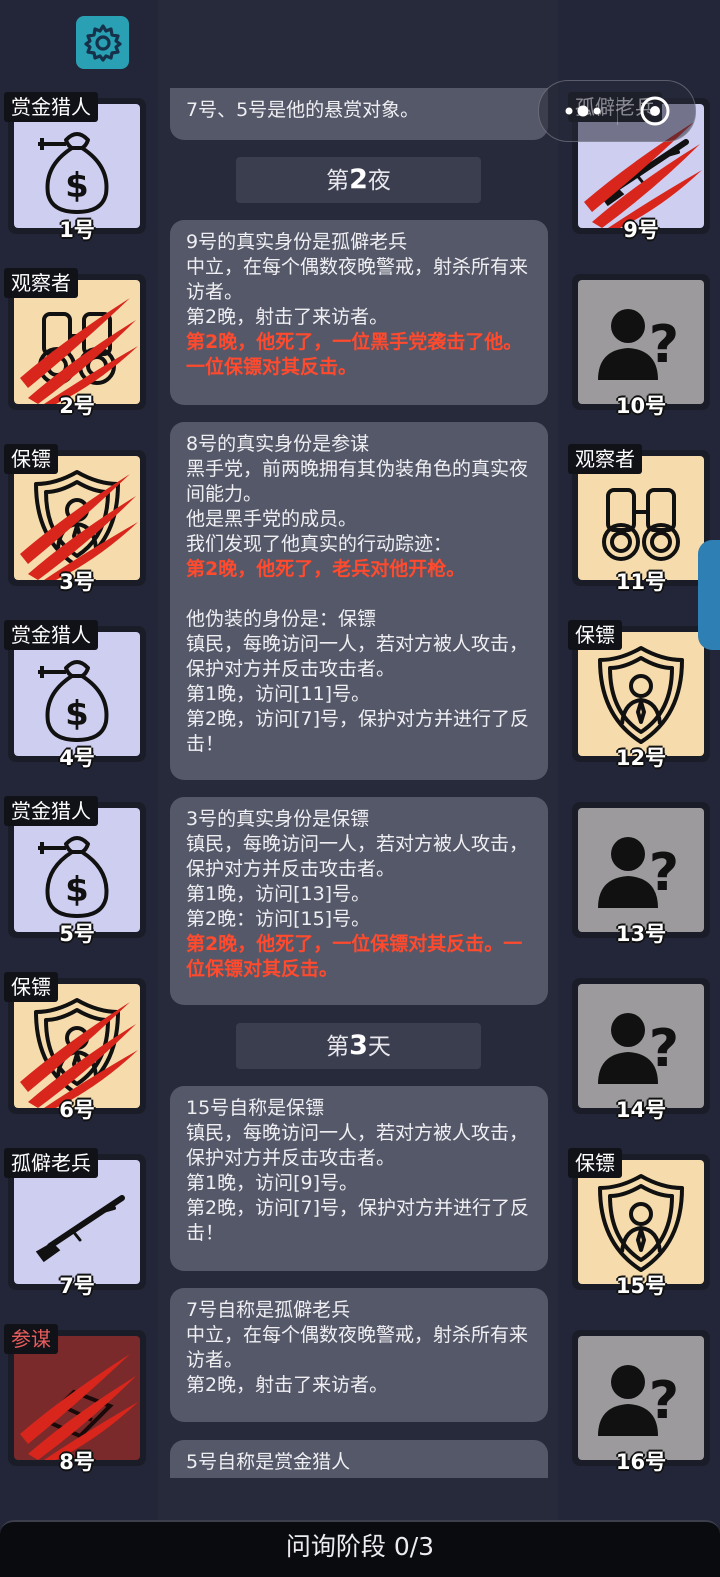  I want to click on phase-prefix: 第, so click(338, 181).